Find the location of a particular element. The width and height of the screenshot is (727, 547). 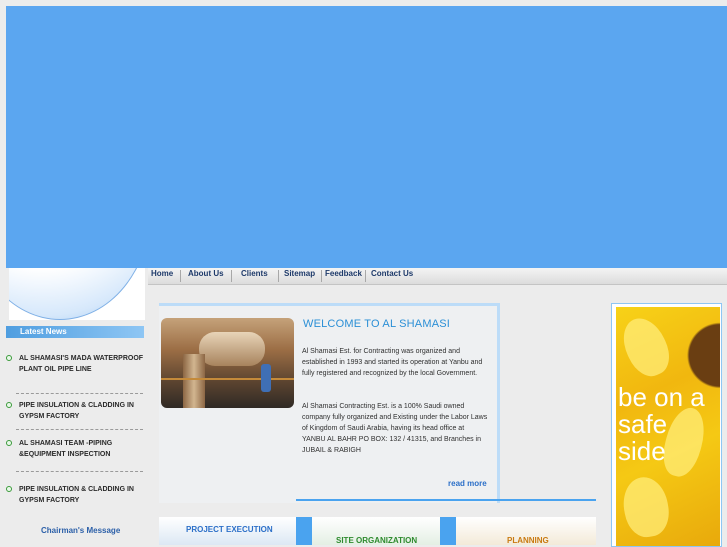

safety-slogan: be on a safe side is located at coordinates (661, 424).